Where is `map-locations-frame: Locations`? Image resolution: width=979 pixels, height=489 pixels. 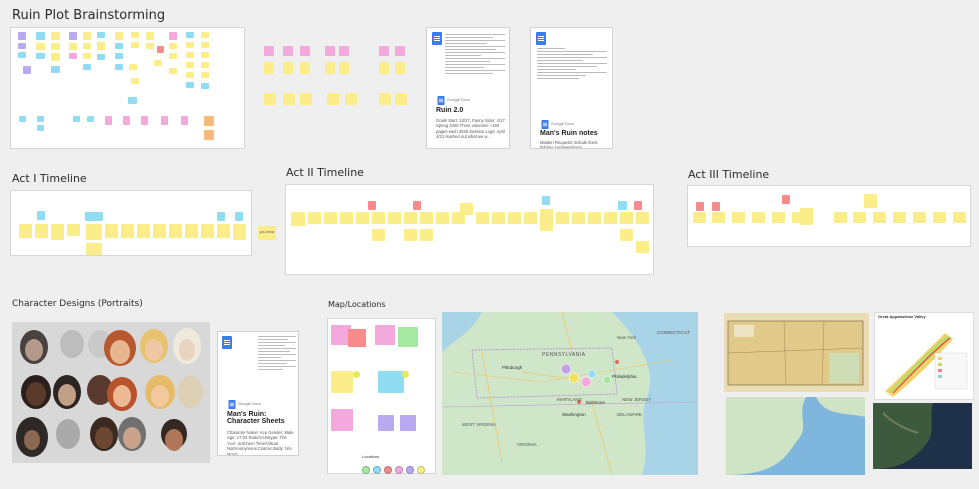
map-locations-frame: Locations is located at coordinates (381, 396).